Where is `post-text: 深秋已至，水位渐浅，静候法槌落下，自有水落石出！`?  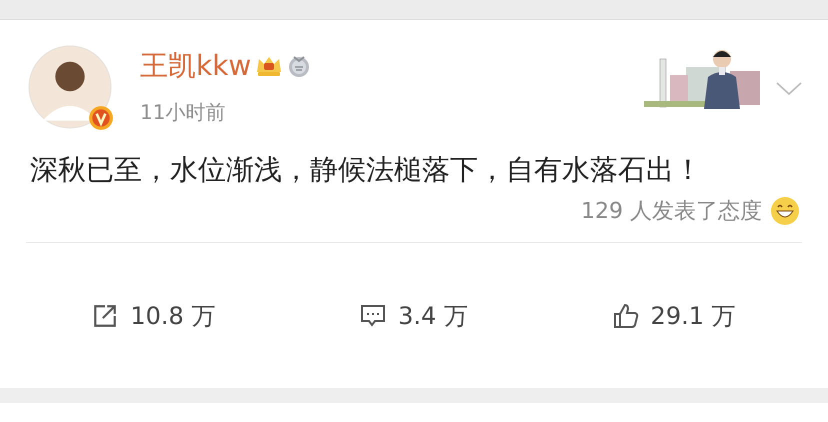
post-text: 深秋已至，水位渐浅，静候法槌落下，自有水落石出！ is located at coordinates (366, 170).